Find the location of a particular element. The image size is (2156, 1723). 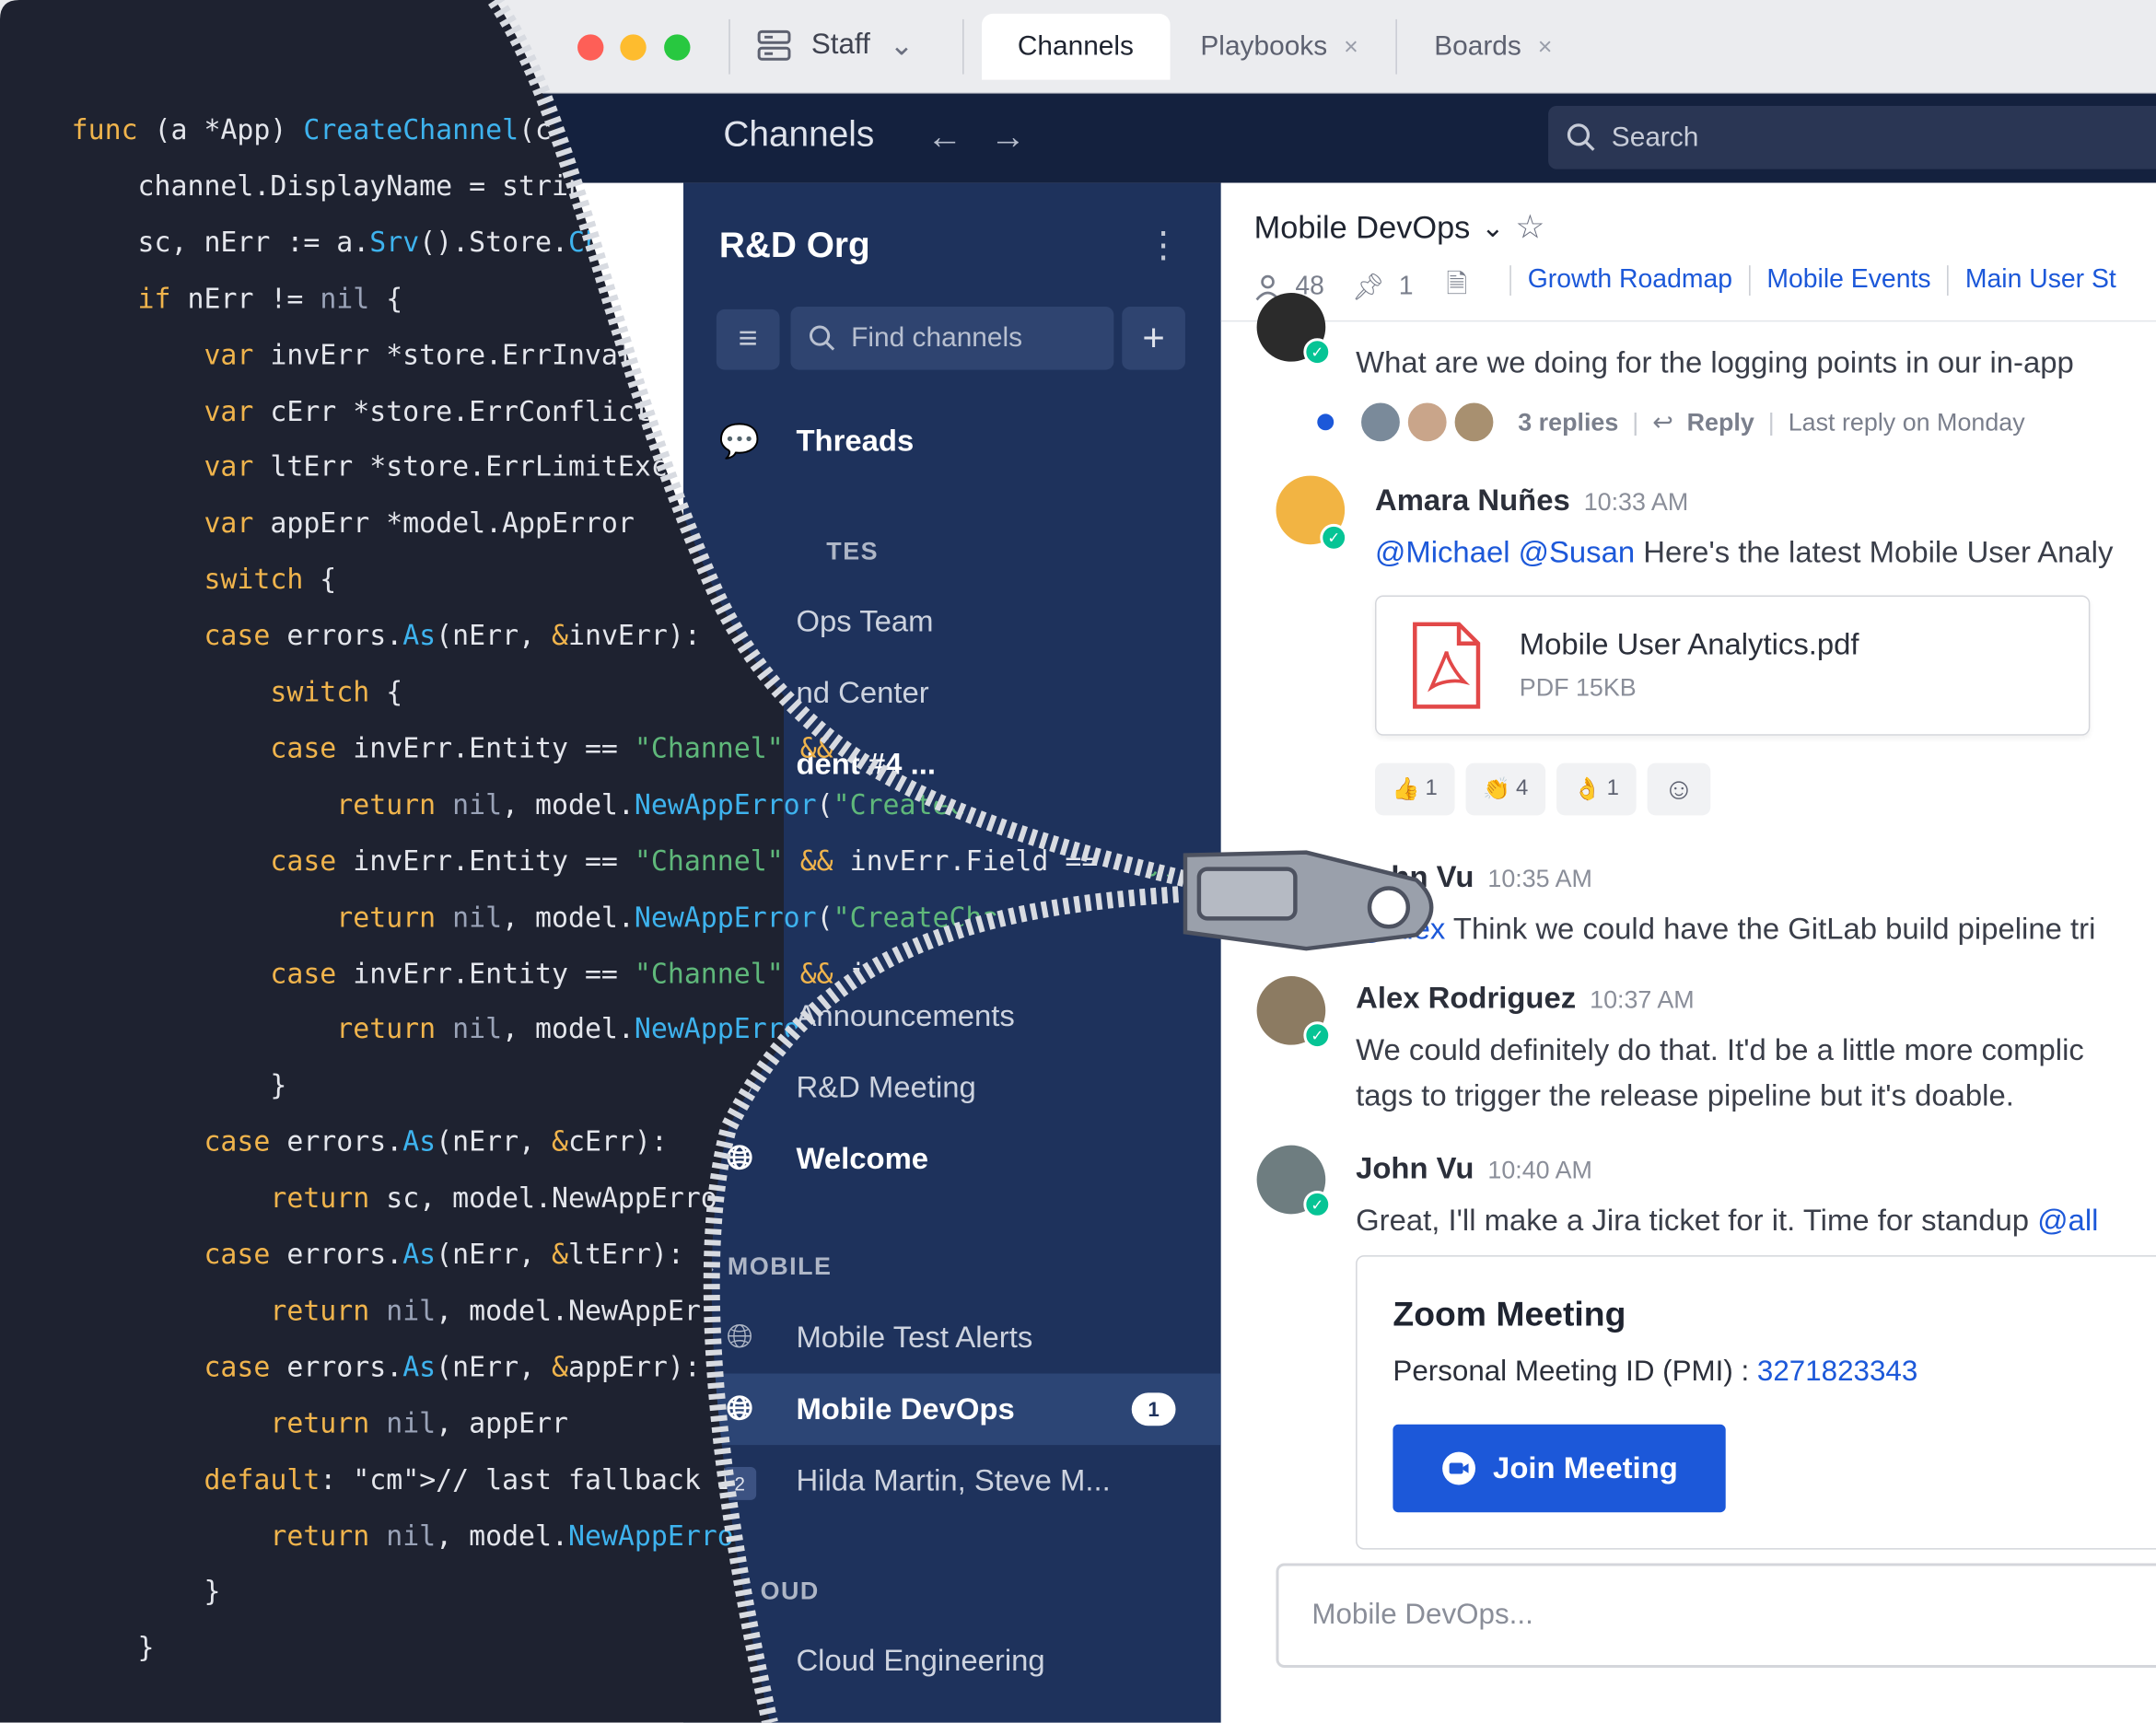

close-window-button is located at coordinates (590, 47).